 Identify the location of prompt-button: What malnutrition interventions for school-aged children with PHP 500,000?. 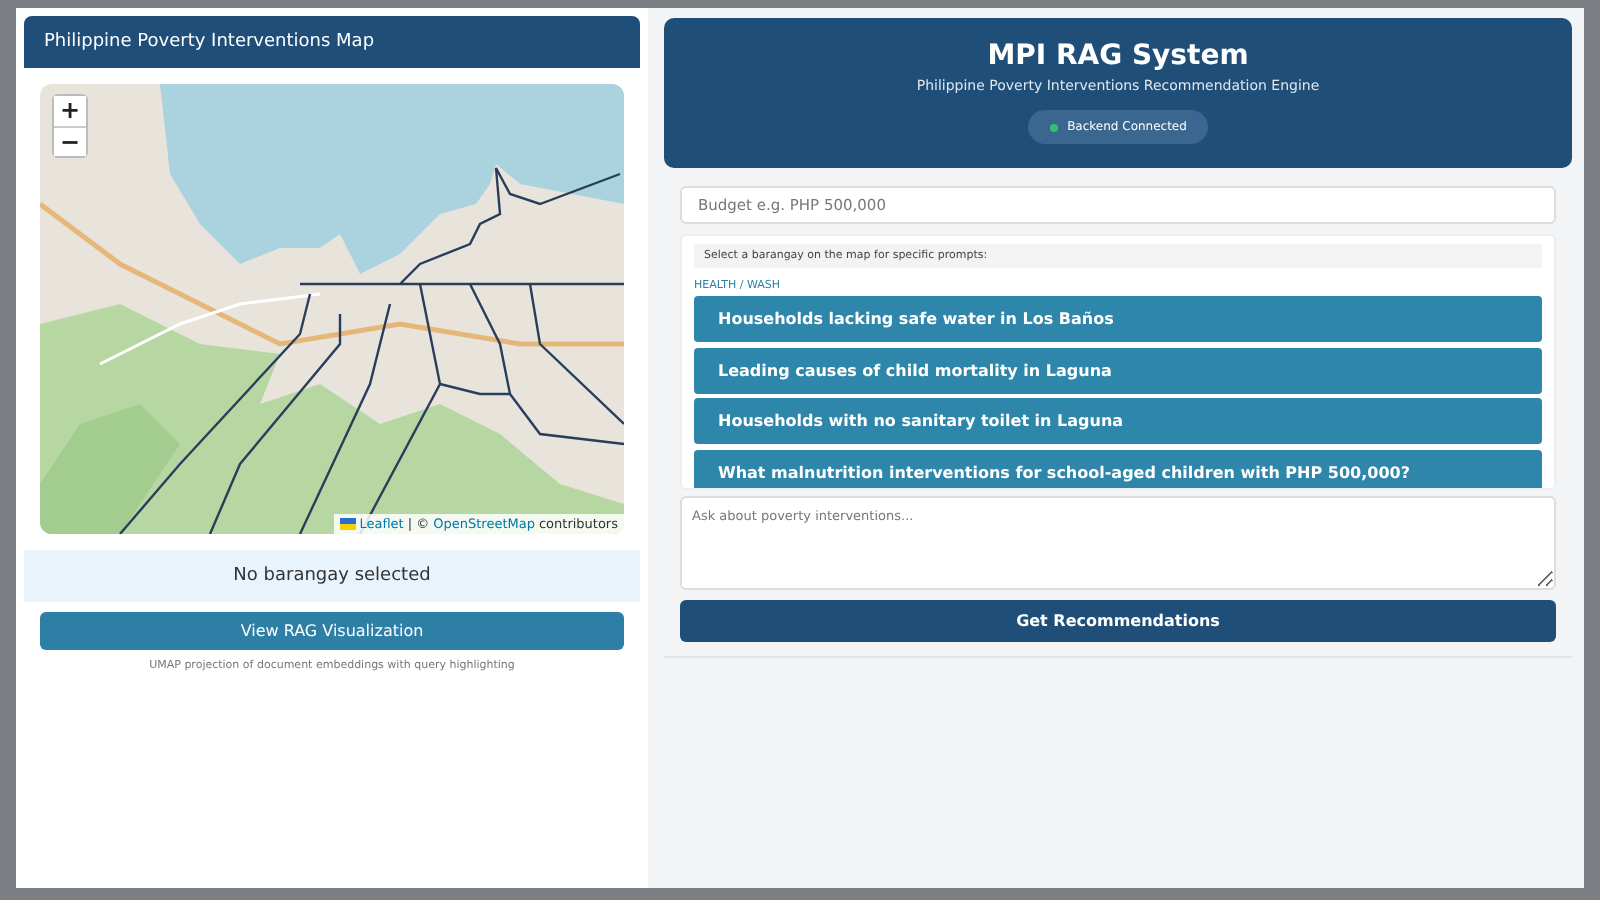
(1118, 468).